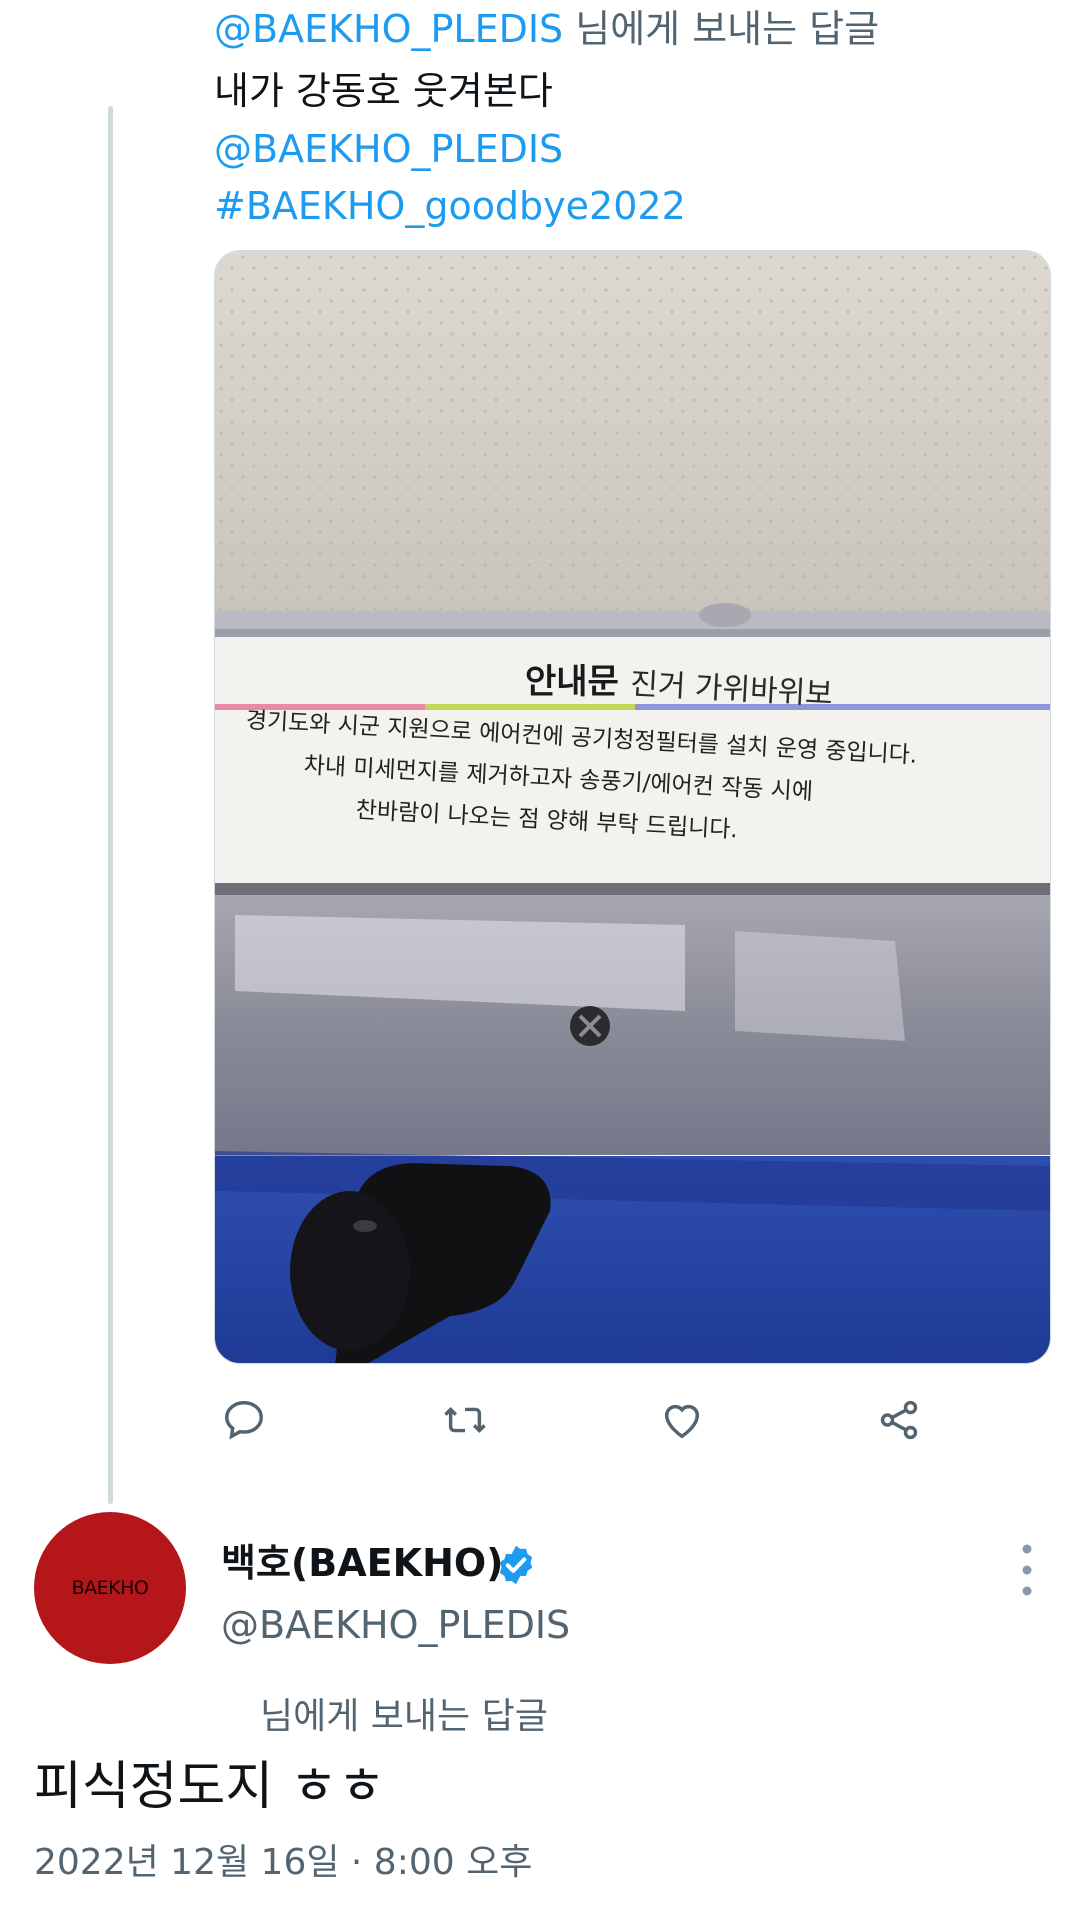 This screenshot has height=1908, width=1079. Describe the element at coordinates (465, 1420) in the screenshot. I see `retweet-icon` at that location.